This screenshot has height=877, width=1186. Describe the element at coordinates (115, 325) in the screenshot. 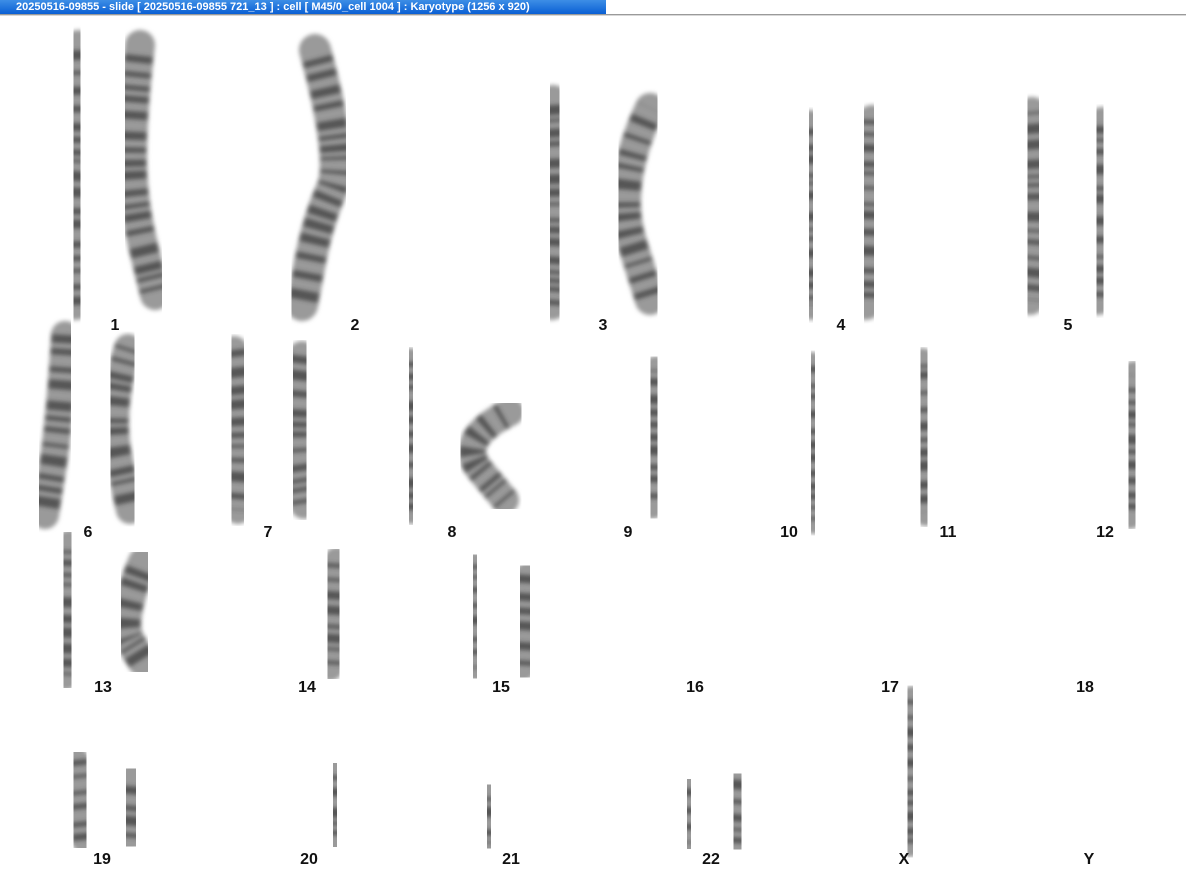

I see `chromosome-label-1: 1` at that location.